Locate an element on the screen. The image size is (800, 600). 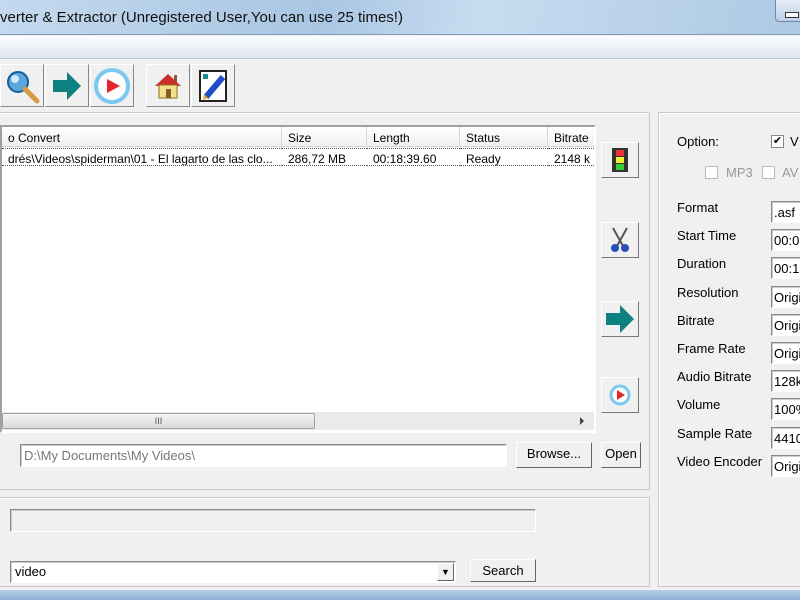
minimize-button is located at coordinates (787, 11).